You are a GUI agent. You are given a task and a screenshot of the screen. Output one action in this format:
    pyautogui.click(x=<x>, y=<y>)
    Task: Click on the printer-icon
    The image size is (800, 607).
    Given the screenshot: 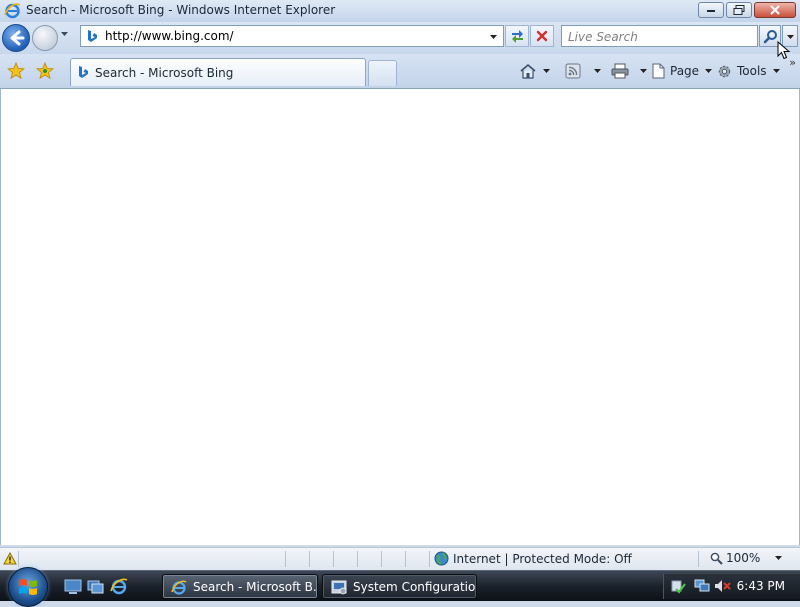 What is the action you would take?
    pyautogui.click(x=620, y=71)
    